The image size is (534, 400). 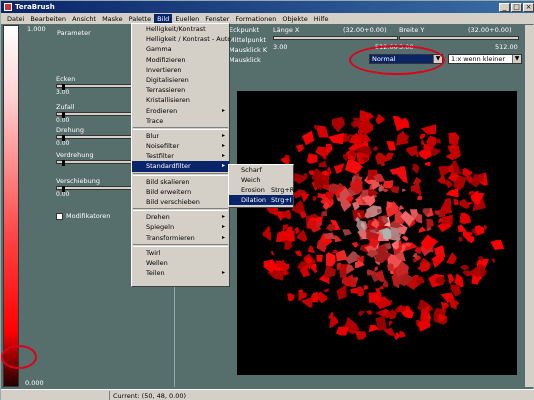 What do you see at coordinates (244, 30) in the screenshot?
I see `eckpunkt-label: Eckpunkt` at bounding box center [244, 30].